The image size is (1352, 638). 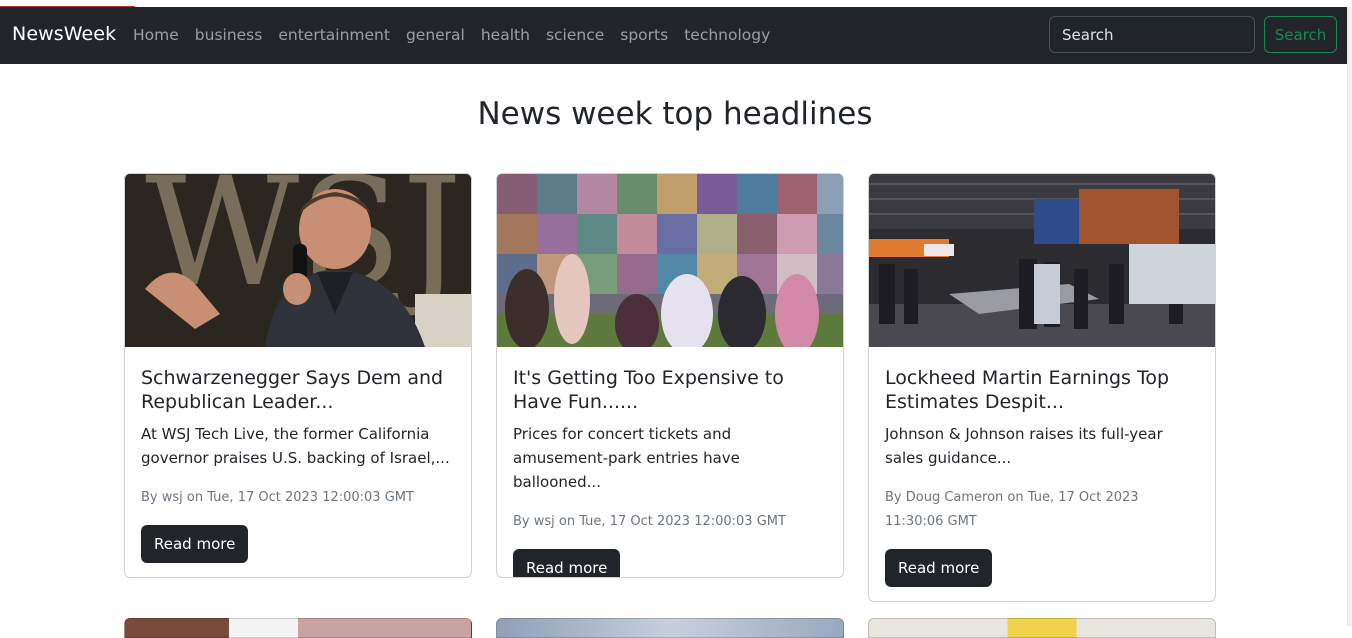 What do you see at coordinates (435, 35) in the screenshot?
I see `nav-link-general: general` at bounding box center [435, 35].